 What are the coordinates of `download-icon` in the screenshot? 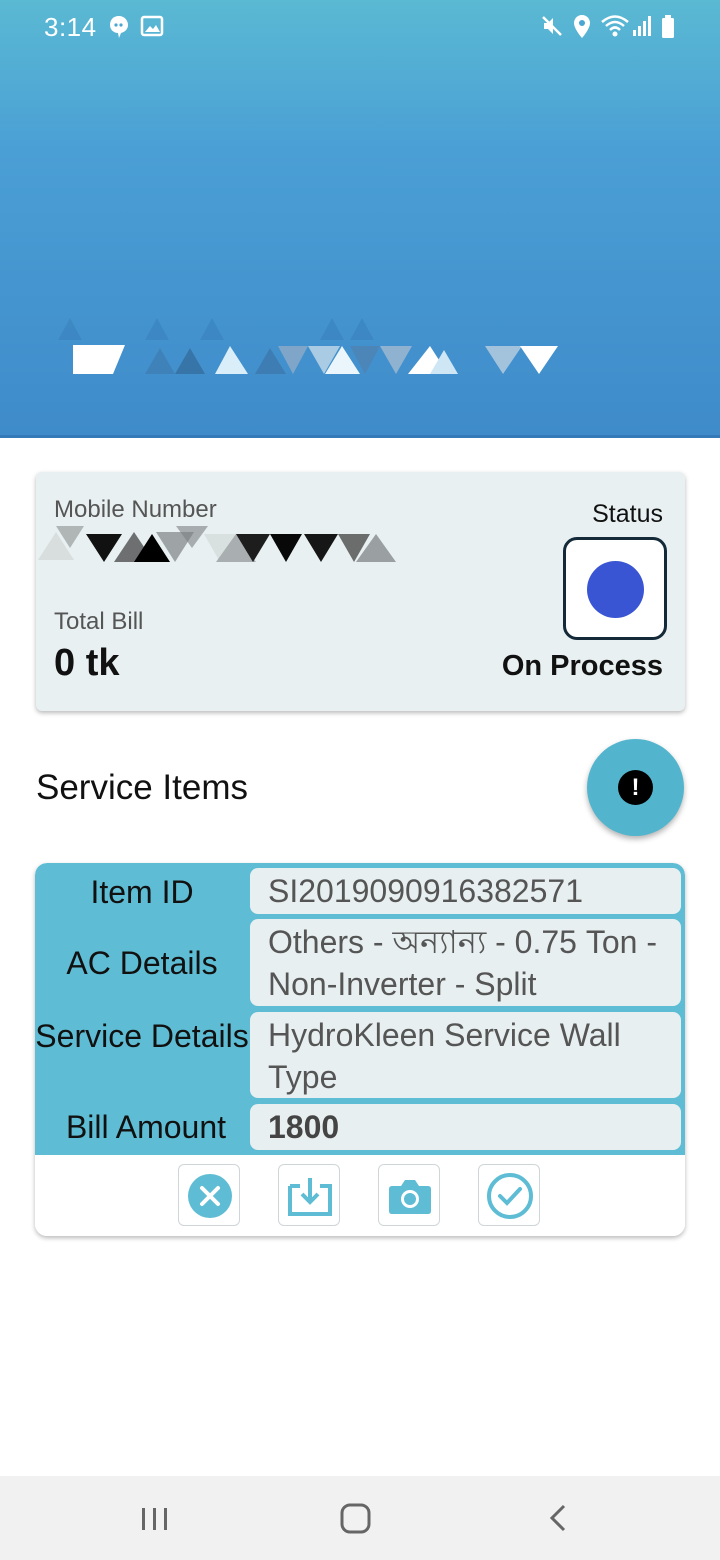 It's located at (310, 1197).